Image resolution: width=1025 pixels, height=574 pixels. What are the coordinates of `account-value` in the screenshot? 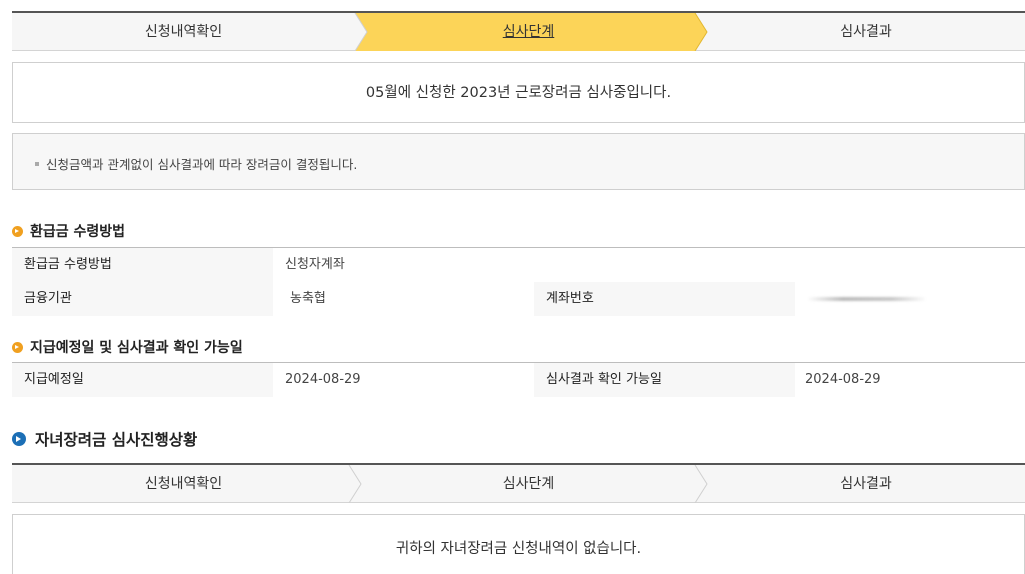 It's located at (910, 299).